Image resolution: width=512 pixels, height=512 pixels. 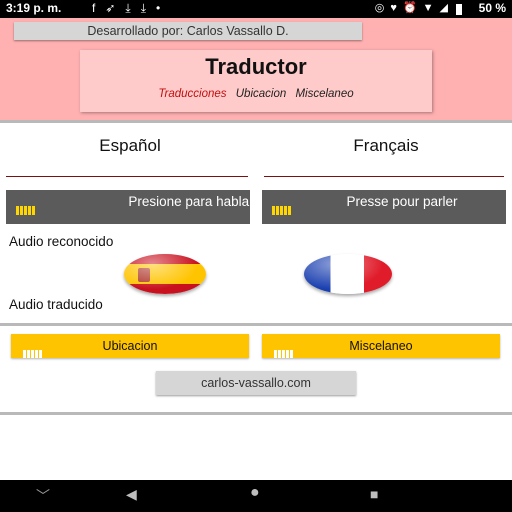 I want to click on signal-icon: ◢, so click(x=446, y=8).